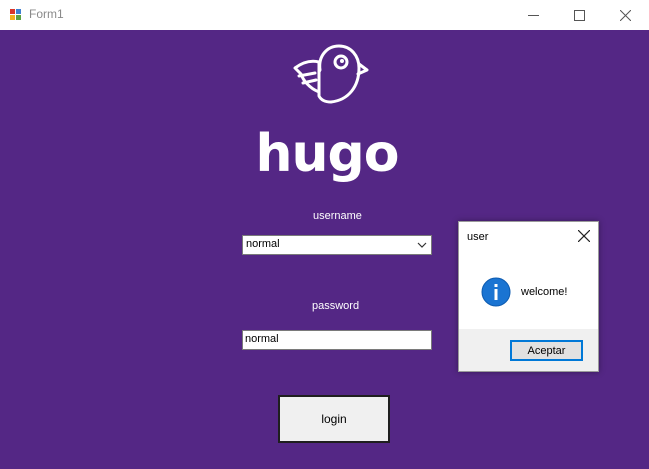 The image size is (649, 469). Describe the element at coordinates (337, 216) in the screenshot. I see `username-label: username` at that location.